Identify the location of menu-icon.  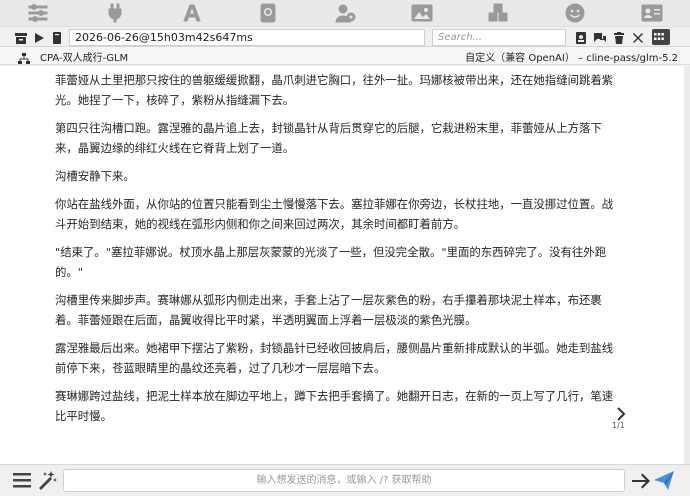
(22, 480).